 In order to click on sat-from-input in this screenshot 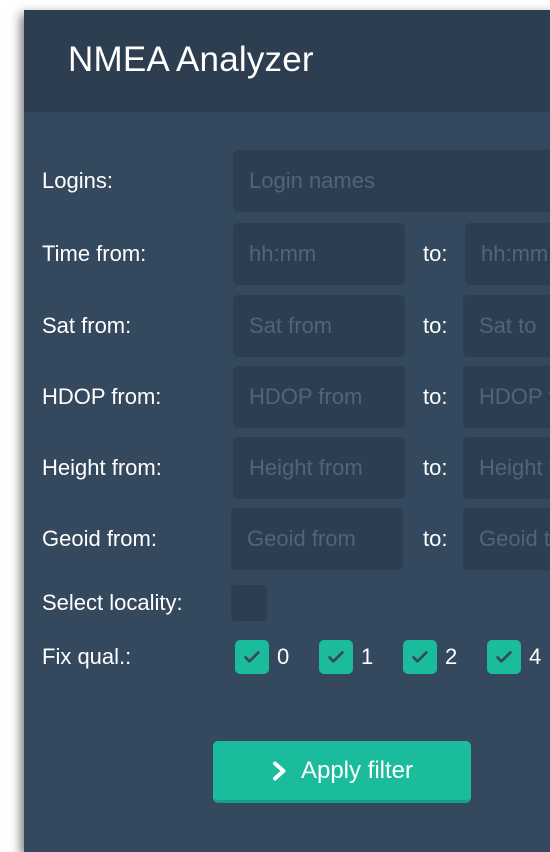, I will do `click(319, 326)`.